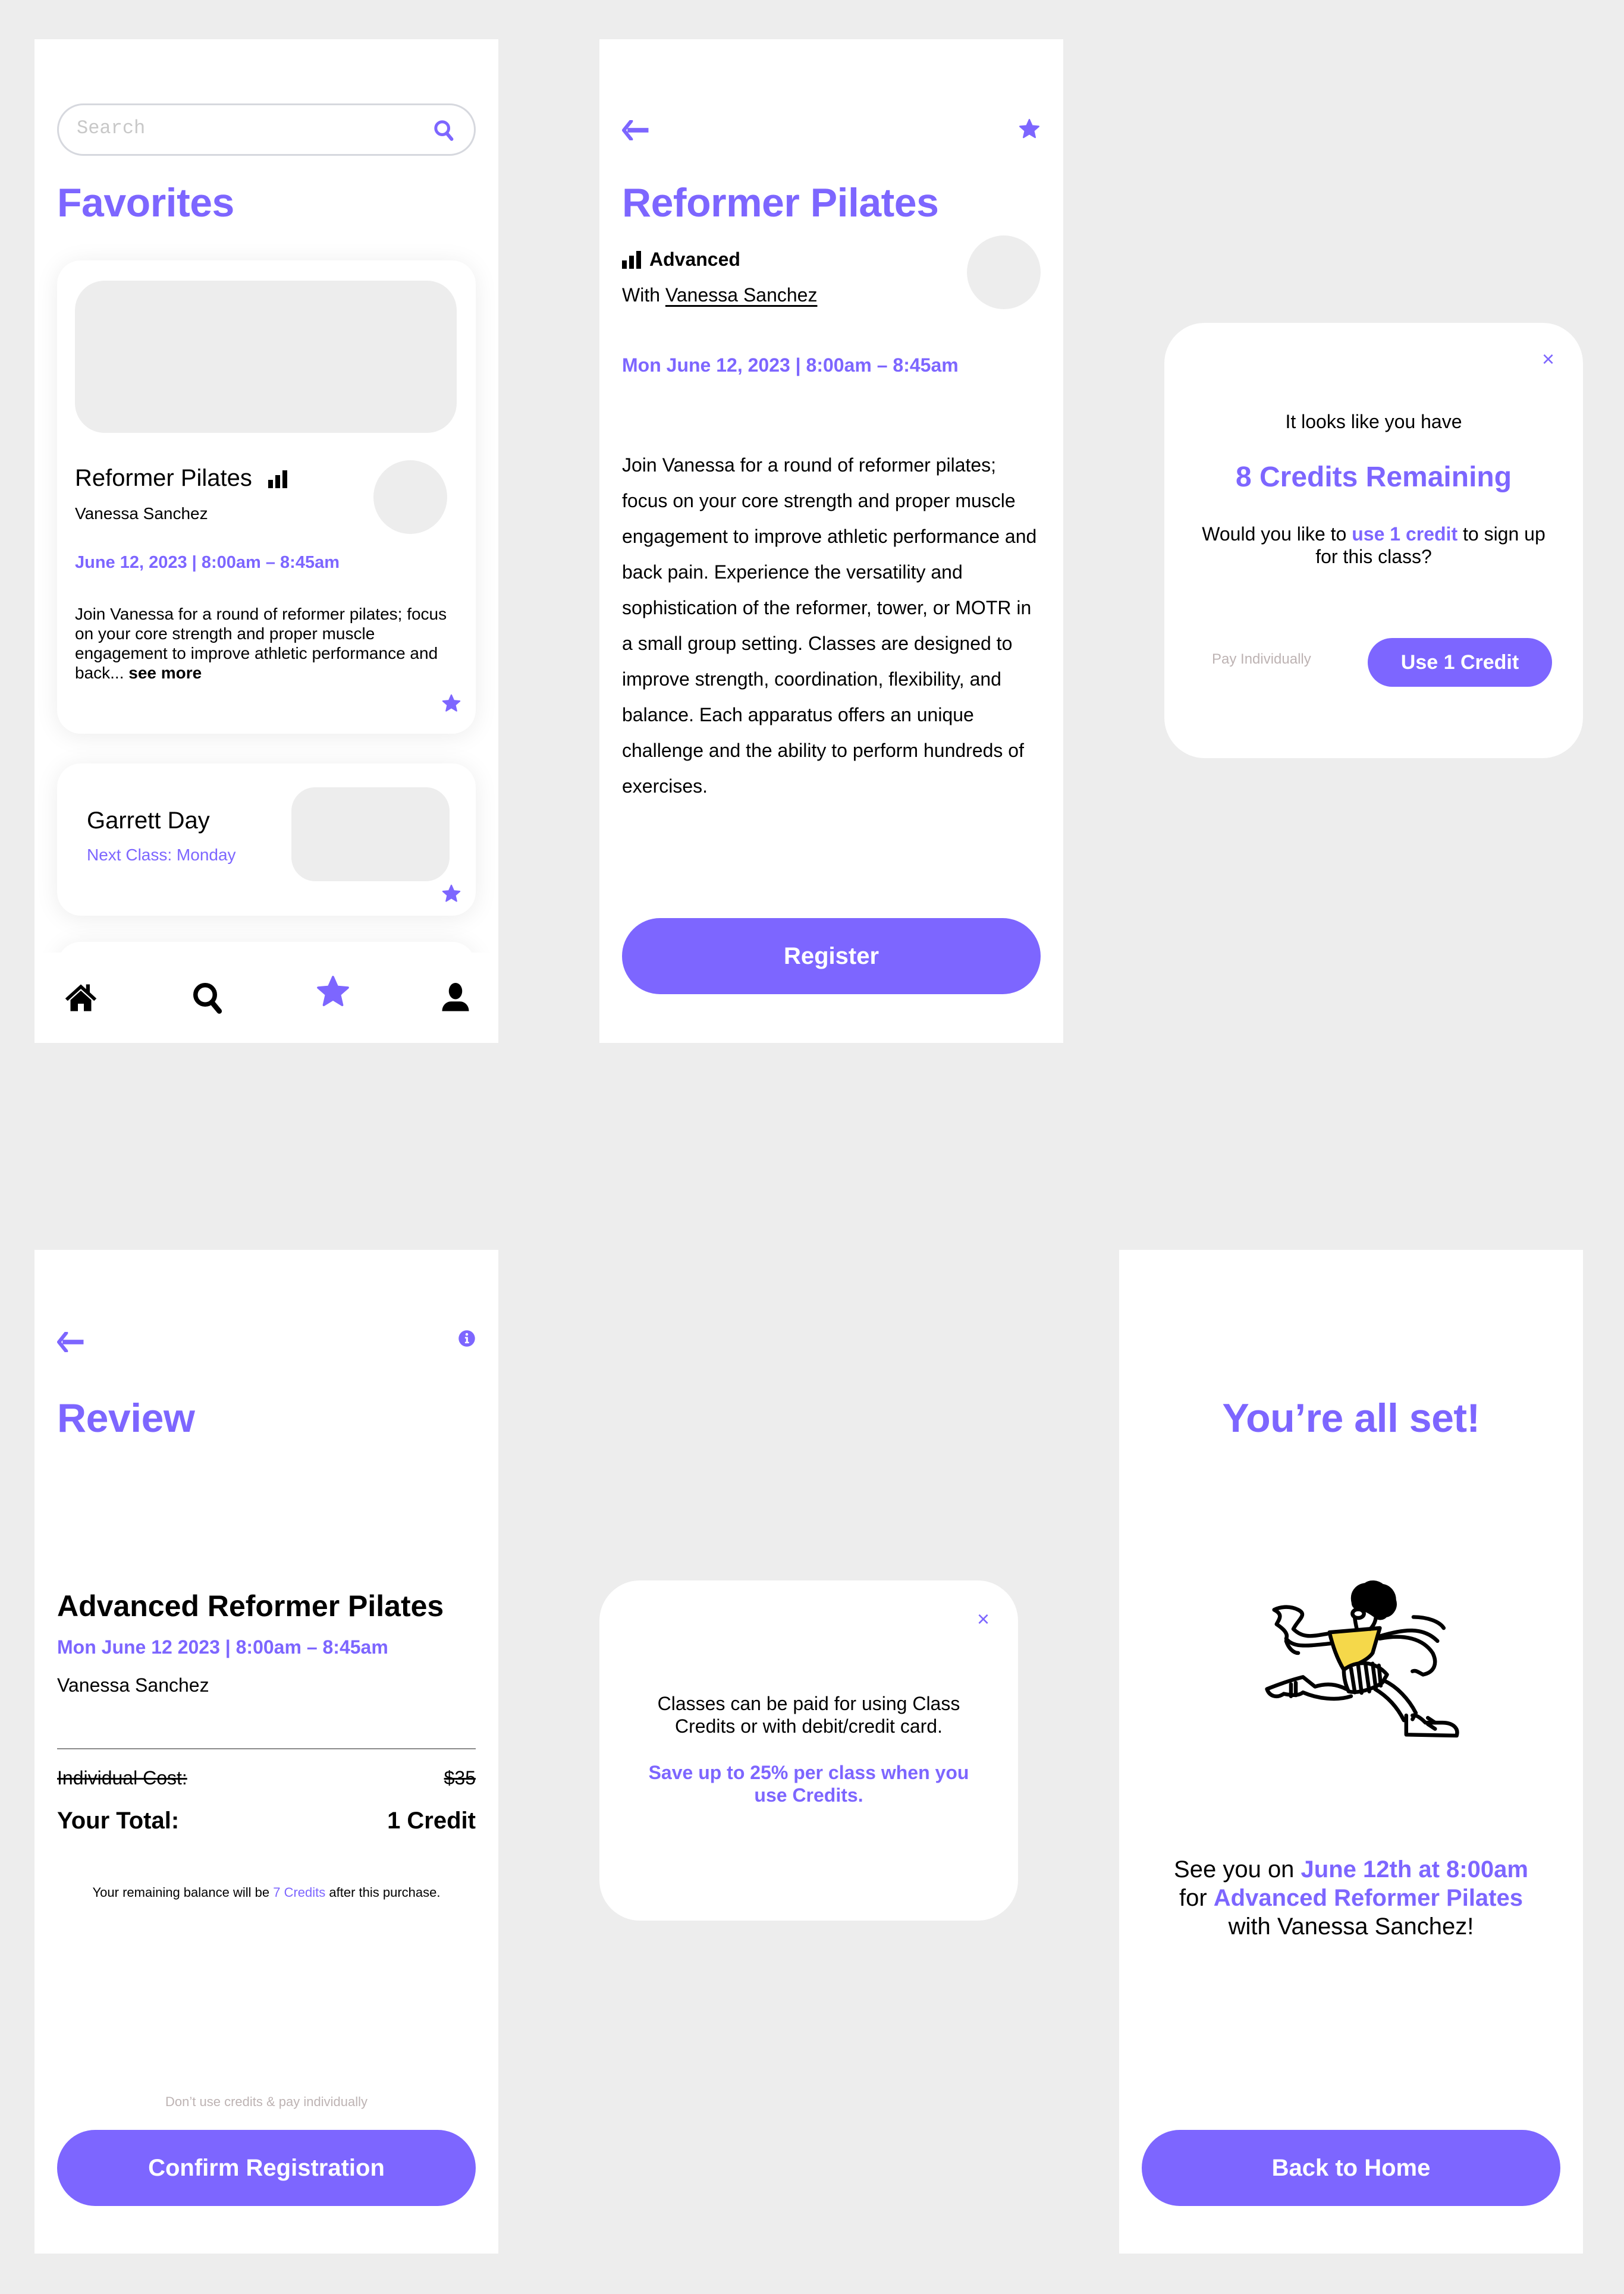 This screenshot has height=2294, width=1624. Describe the element at coordinates (266, 357) in the screenshot. I see `class-image-placeholder` at that location.